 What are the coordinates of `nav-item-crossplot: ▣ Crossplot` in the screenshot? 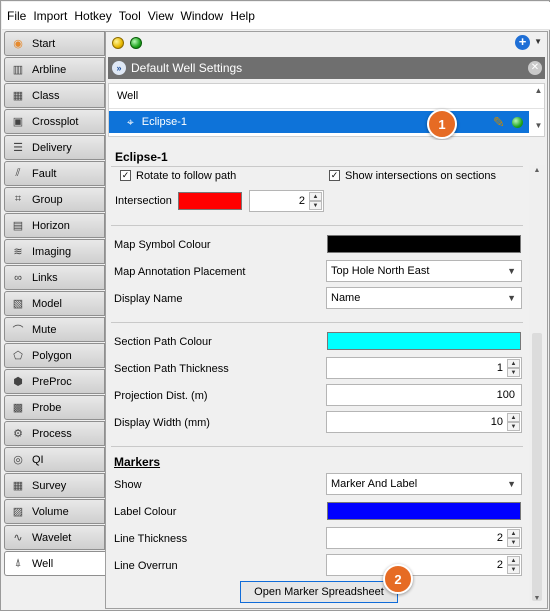 It's located at (54, 121).